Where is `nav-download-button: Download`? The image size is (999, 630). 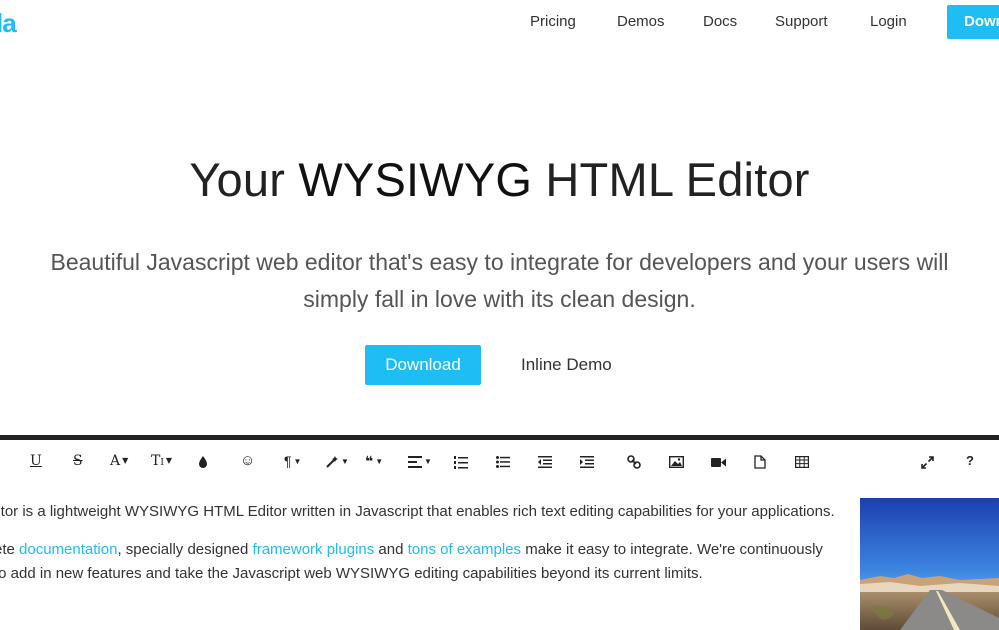 nav-download-button: Download is located at coordinates (973, 22).